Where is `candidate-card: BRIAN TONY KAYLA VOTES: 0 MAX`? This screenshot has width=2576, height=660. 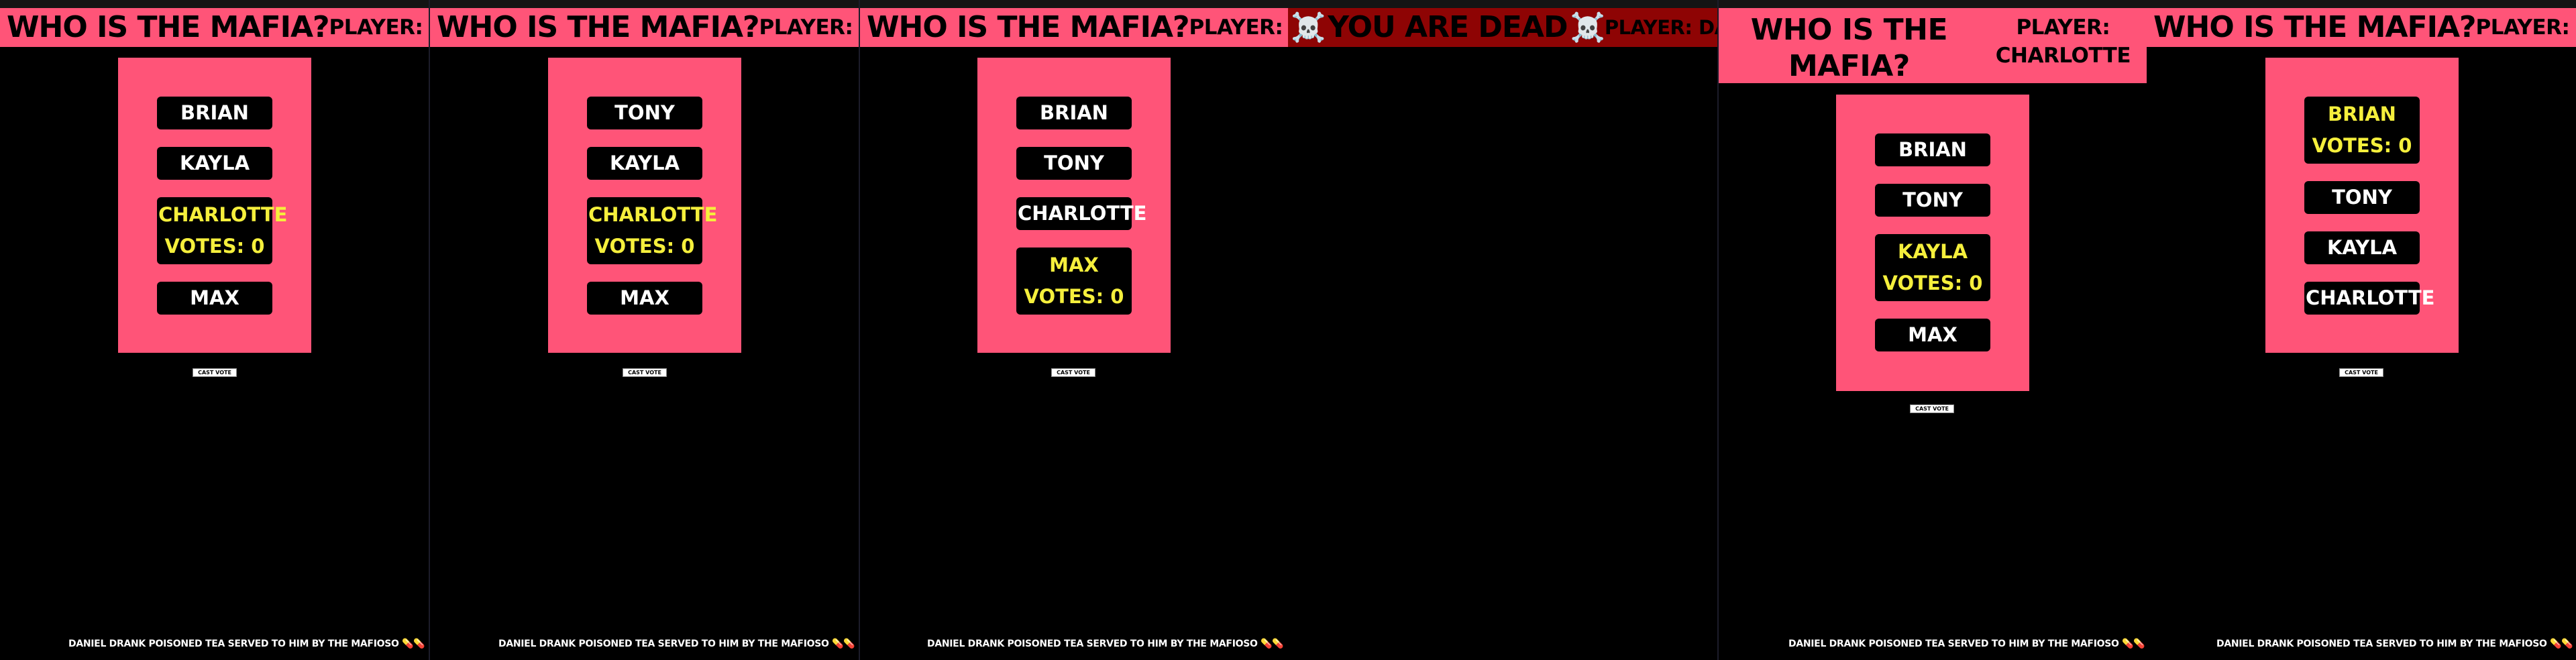 candidate-card: BRIAN TONY KAYLA VOTES: 0 MAX is located at coordinates (1932, 243).